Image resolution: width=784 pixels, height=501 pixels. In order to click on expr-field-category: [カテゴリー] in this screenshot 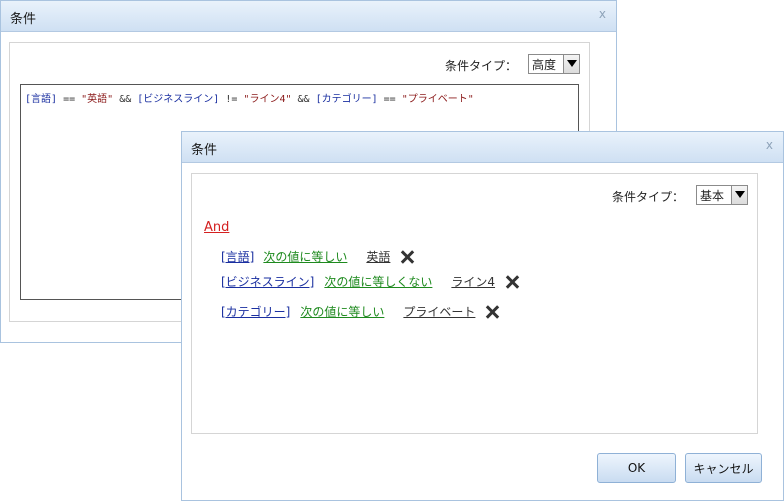, I will do `click(346, 99)`.